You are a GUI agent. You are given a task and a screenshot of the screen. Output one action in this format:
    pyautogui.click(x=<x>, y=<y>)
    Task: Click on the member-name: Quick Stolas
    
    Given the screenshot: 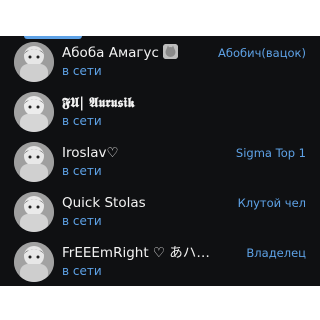 What is the action you would take?
    pyautogui.click(x=104, y=203)
    